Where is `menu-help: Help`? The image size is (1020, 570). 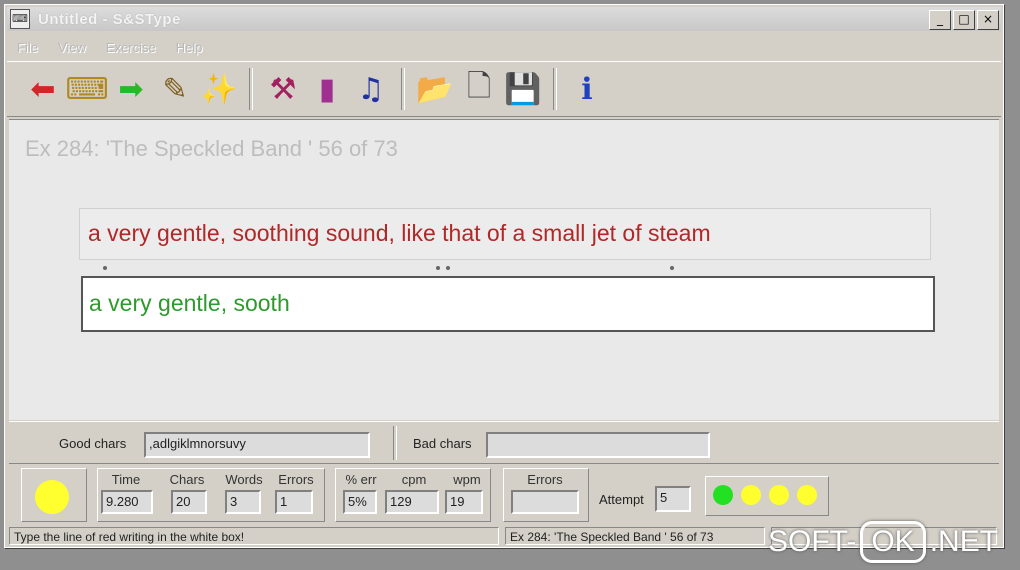
menu-help: Help is located at coordinates (189, 47).